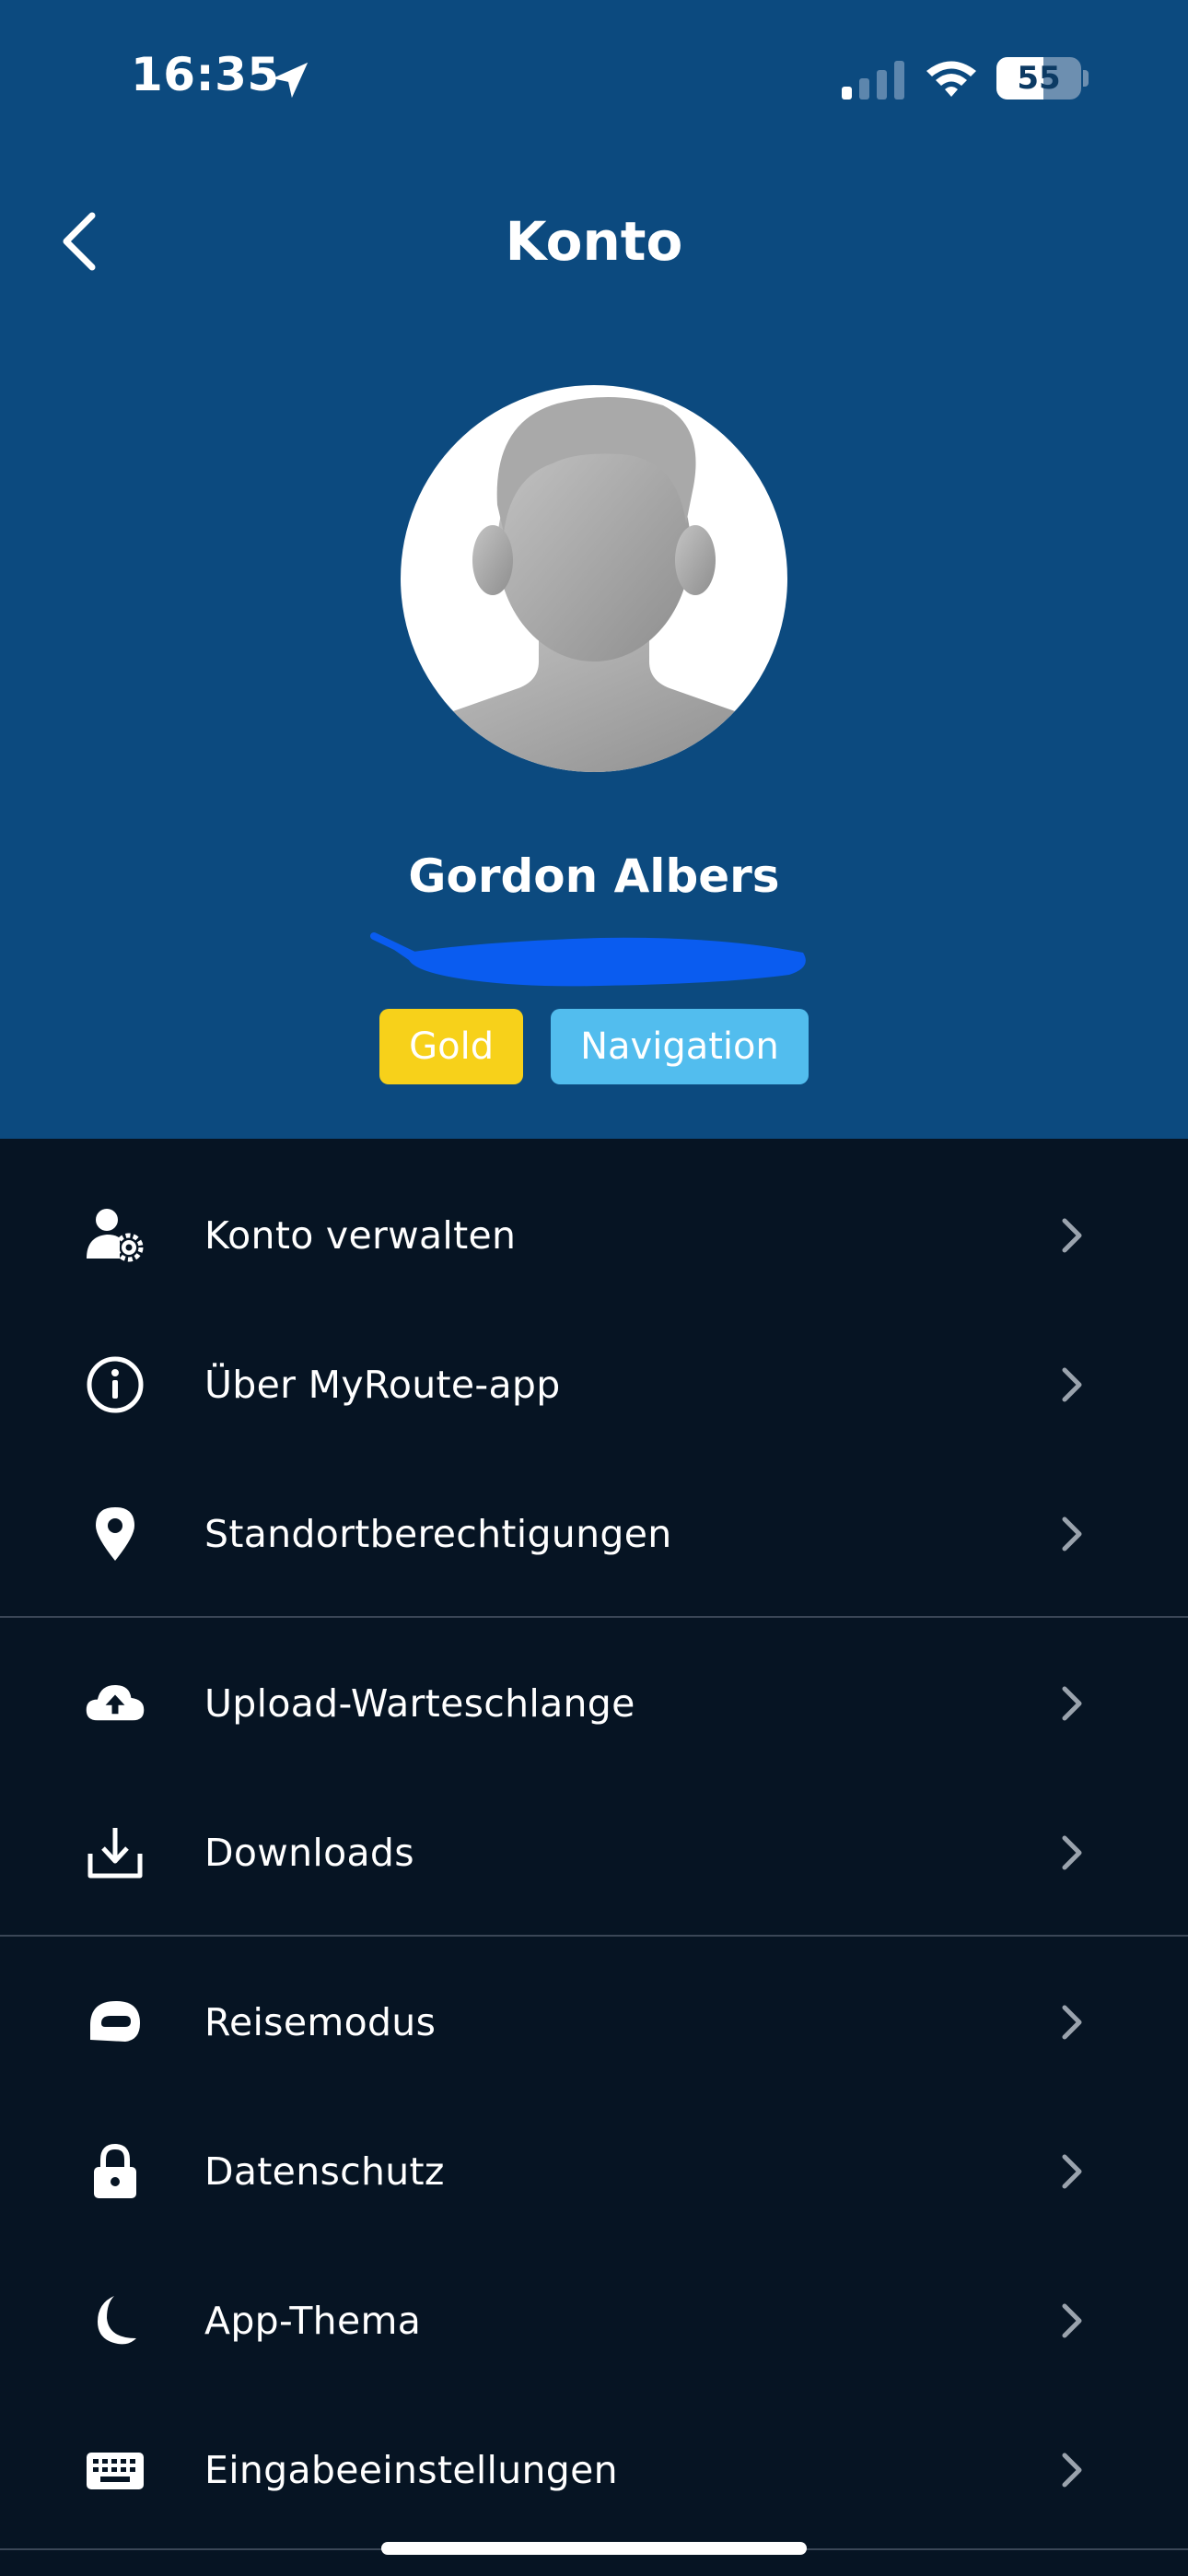 Image resolution: width=1188 pixels, height=2576 pixels. What do you see at coordinates (438, 1534) in the screenshot?
I see `menu-item-label: Standortberechtigungen` at bounding box center [438, 1534].